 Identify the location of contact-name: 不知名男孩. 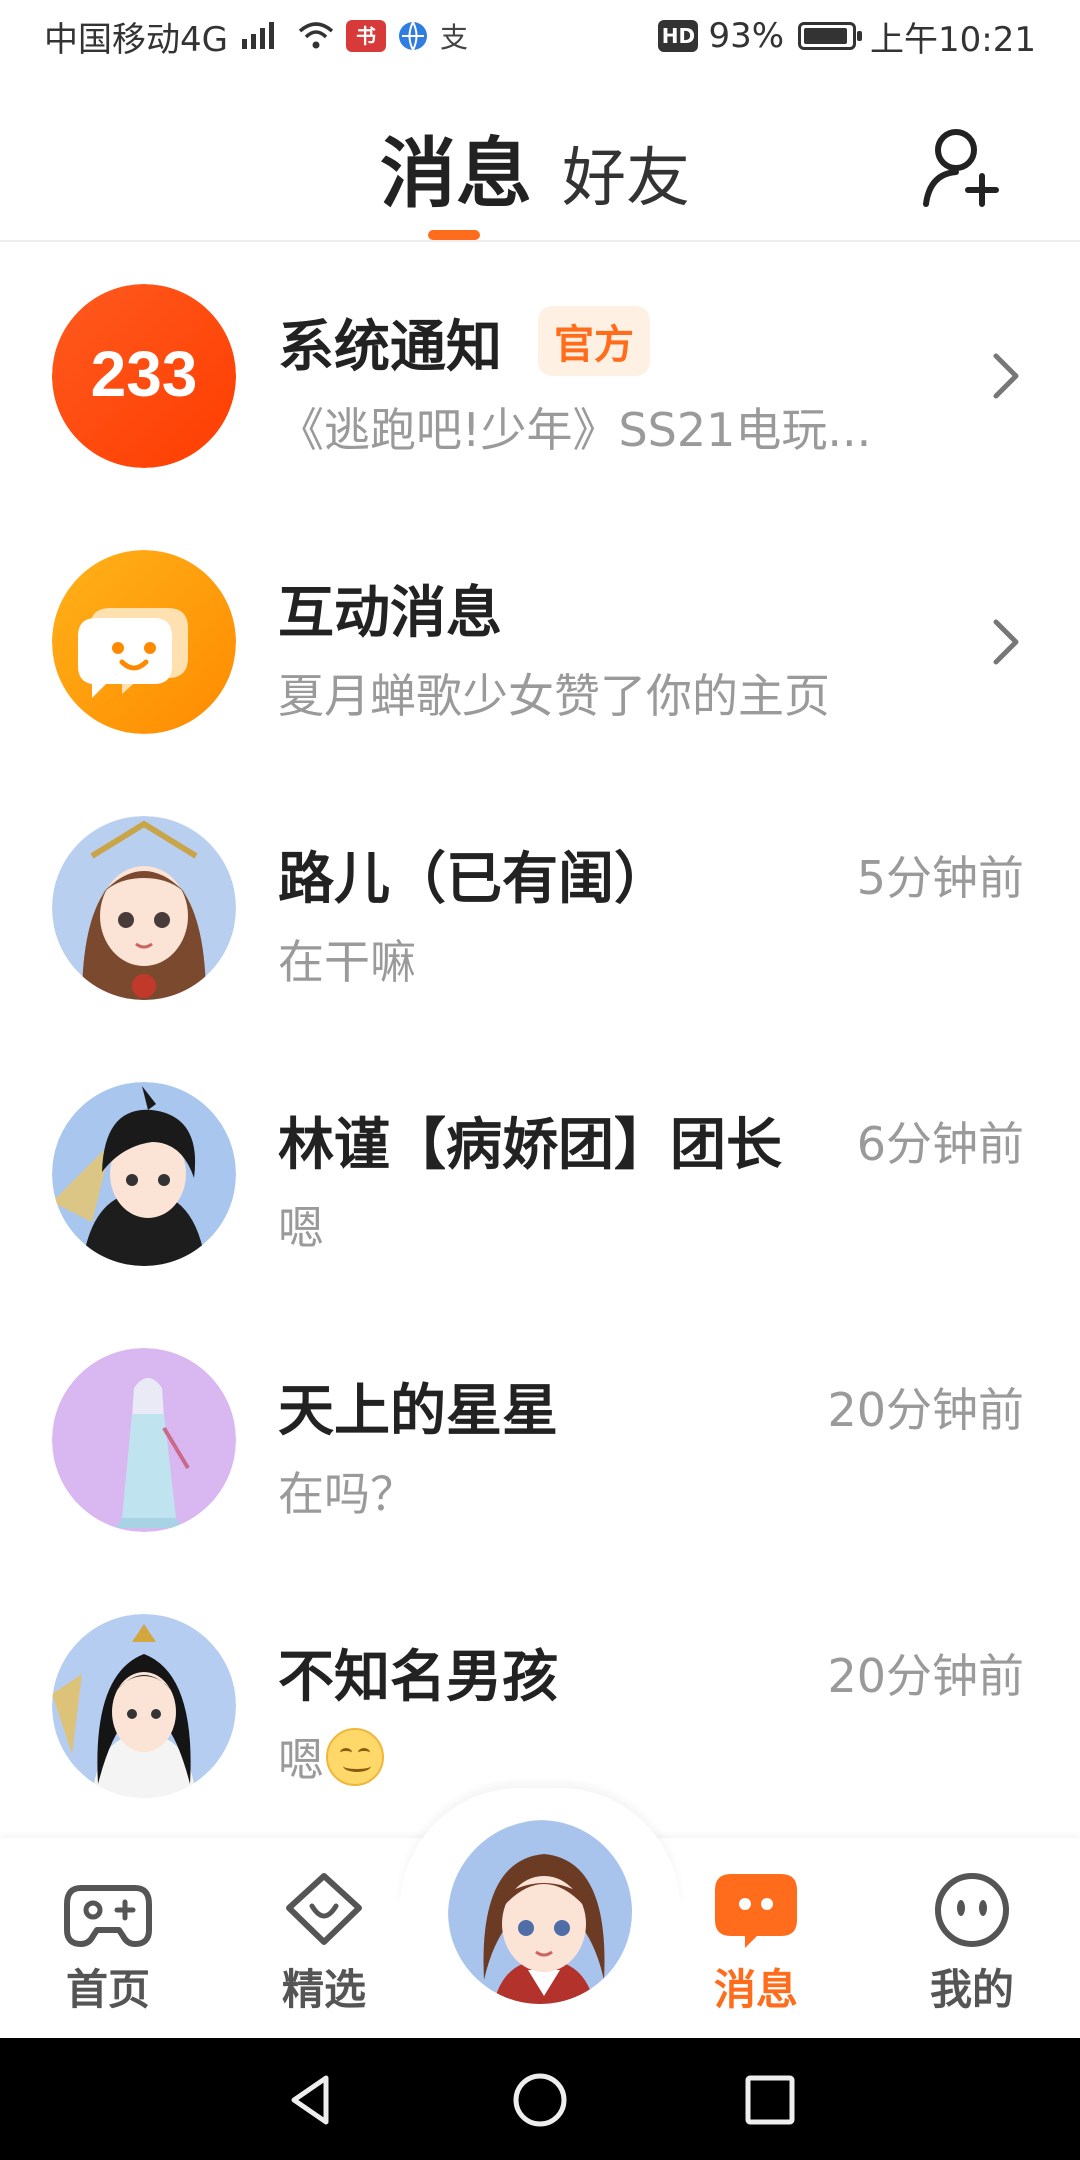
(418, 1677).